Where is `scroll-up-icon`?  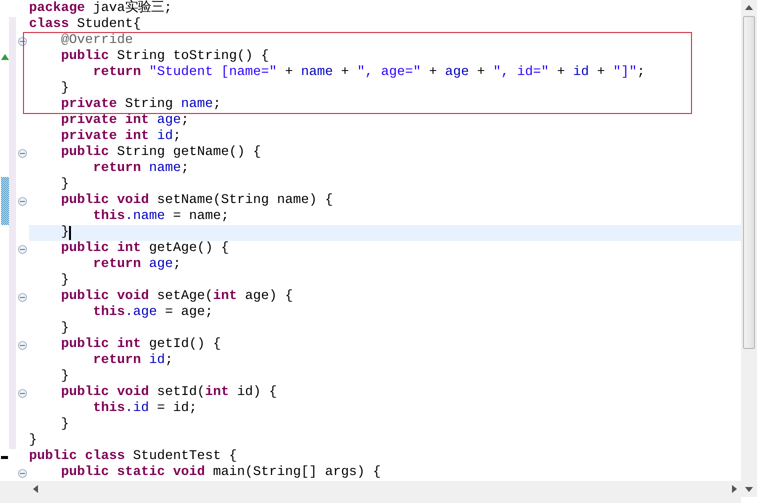 scroll-up-icon is located at coordinates (749, 7).